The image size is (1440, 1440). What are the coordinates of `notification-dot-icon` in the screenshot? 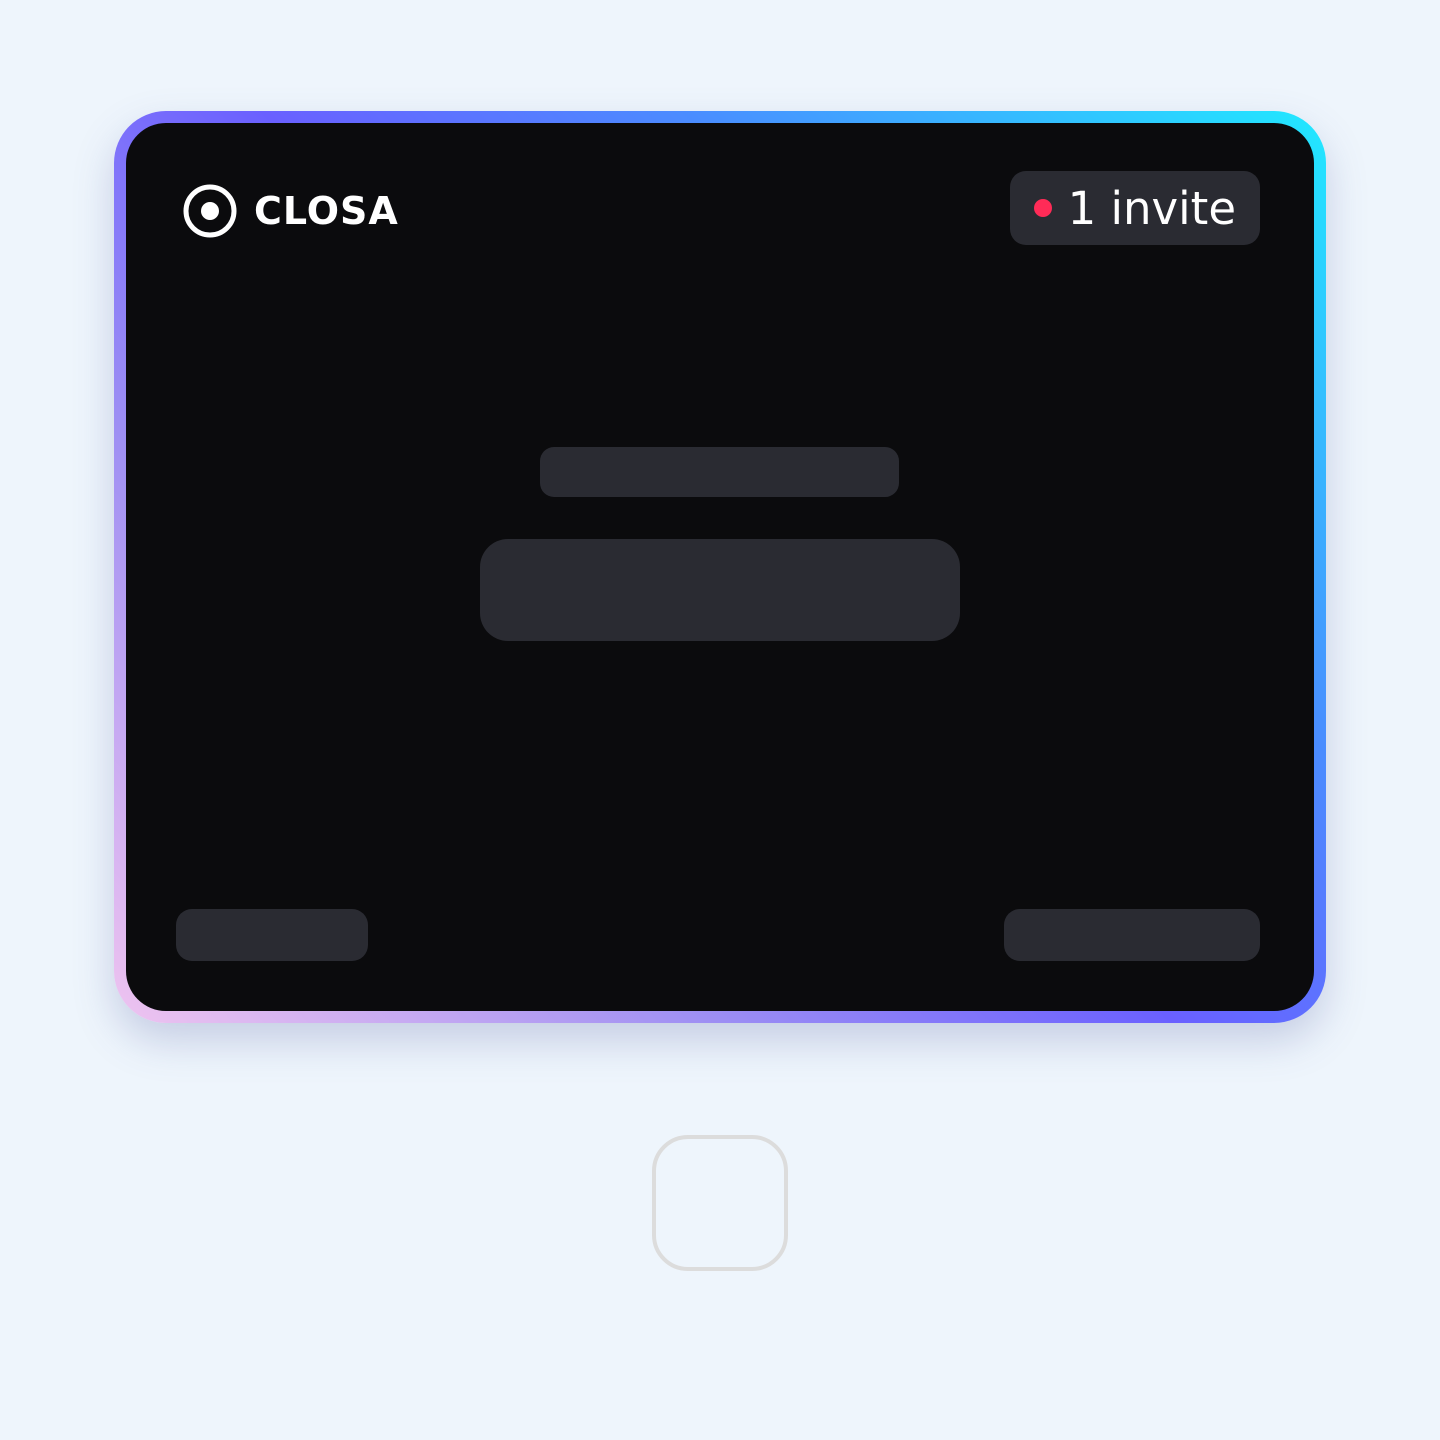 It's located at (1042, 208).